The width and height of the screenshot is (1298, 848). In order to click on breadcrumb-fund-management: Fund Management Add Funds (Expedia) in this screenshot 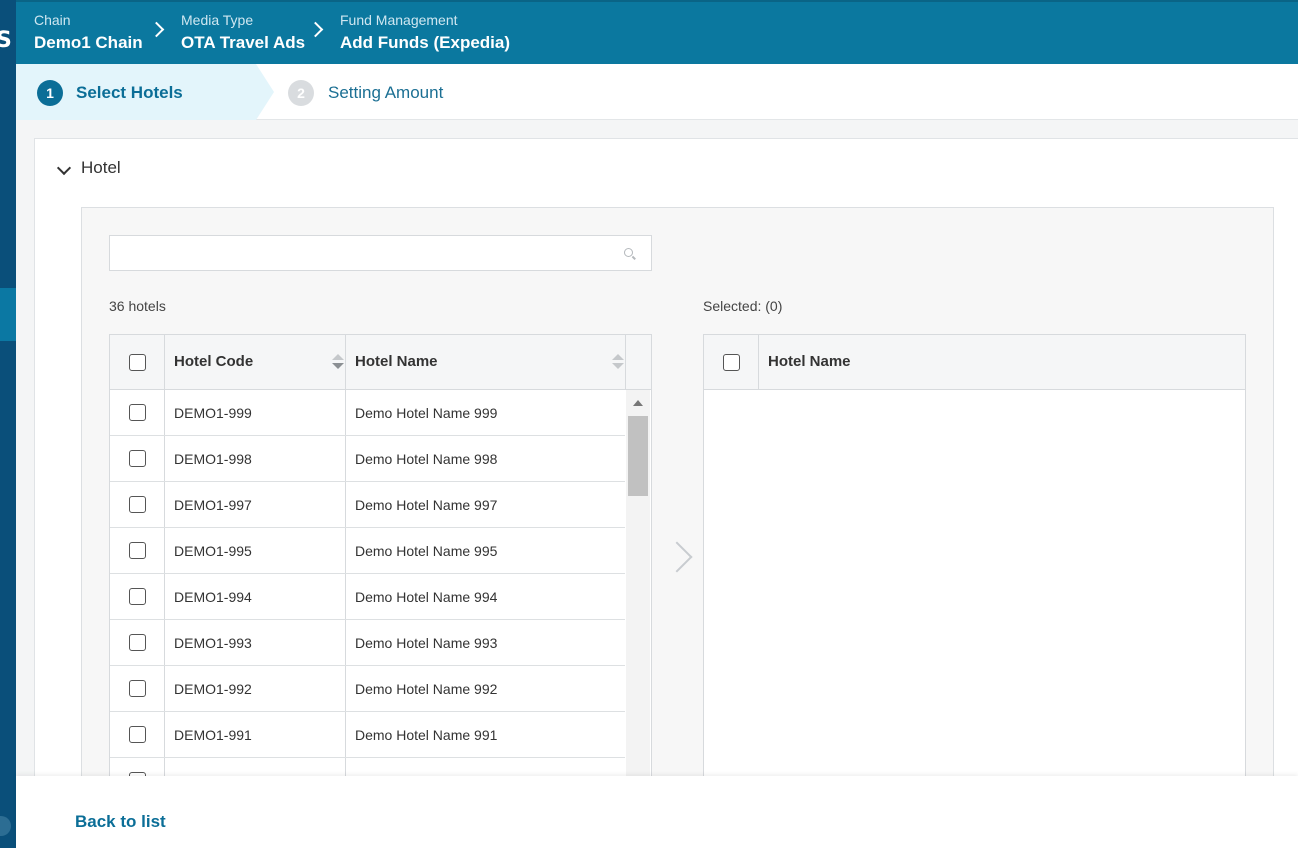, I will do `click(425, 33)`.